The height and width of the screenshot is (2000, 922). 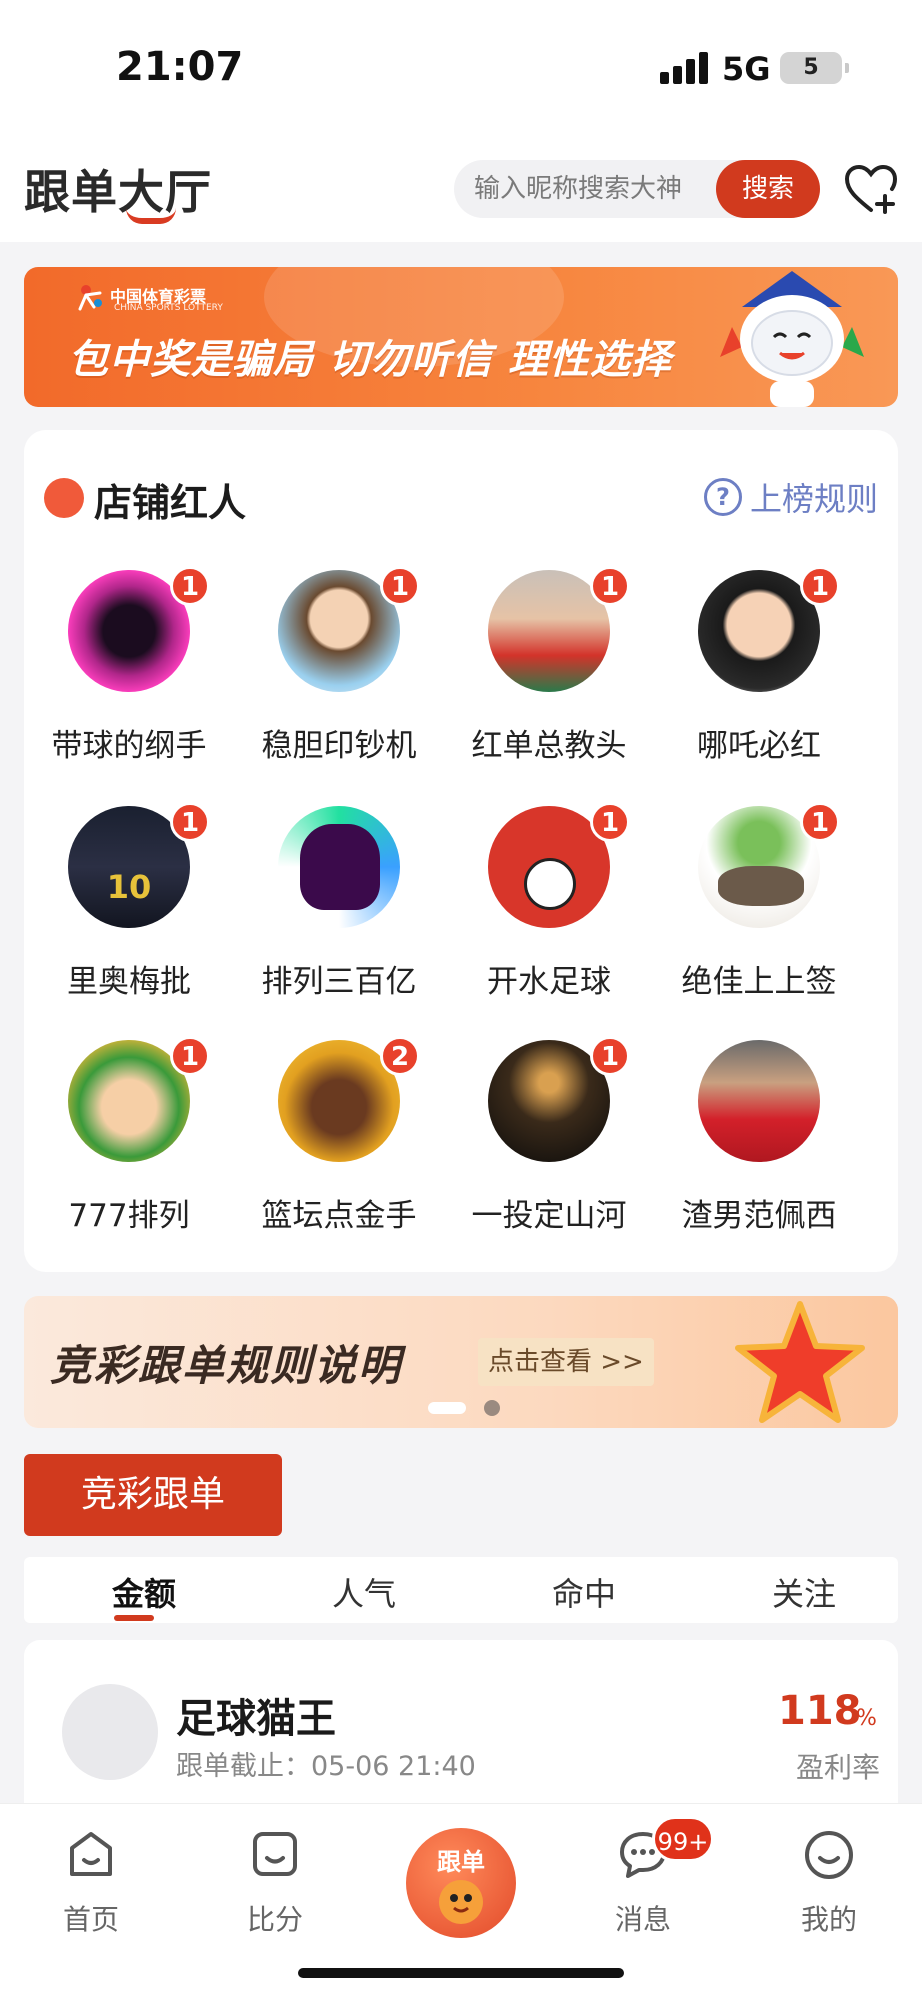 I want to click on tabbar-label: 比分, so click(x=274, y=1919).